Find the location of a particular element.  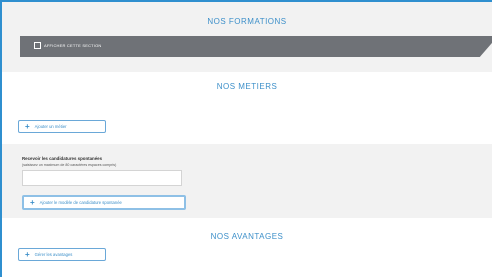

candidatures-input is located at coordinates (102, 178).